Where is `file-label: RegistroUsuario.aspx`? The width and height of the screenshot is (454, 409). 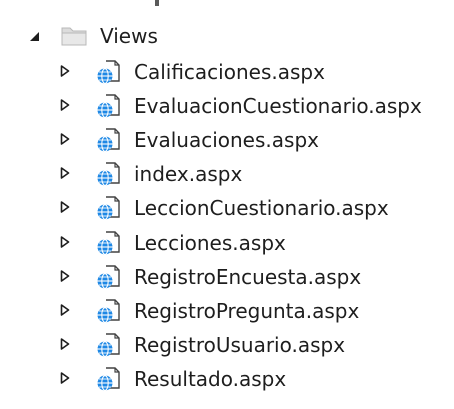 file-label: RegistroUsuario.aspx is located at coordinates (240, 345).